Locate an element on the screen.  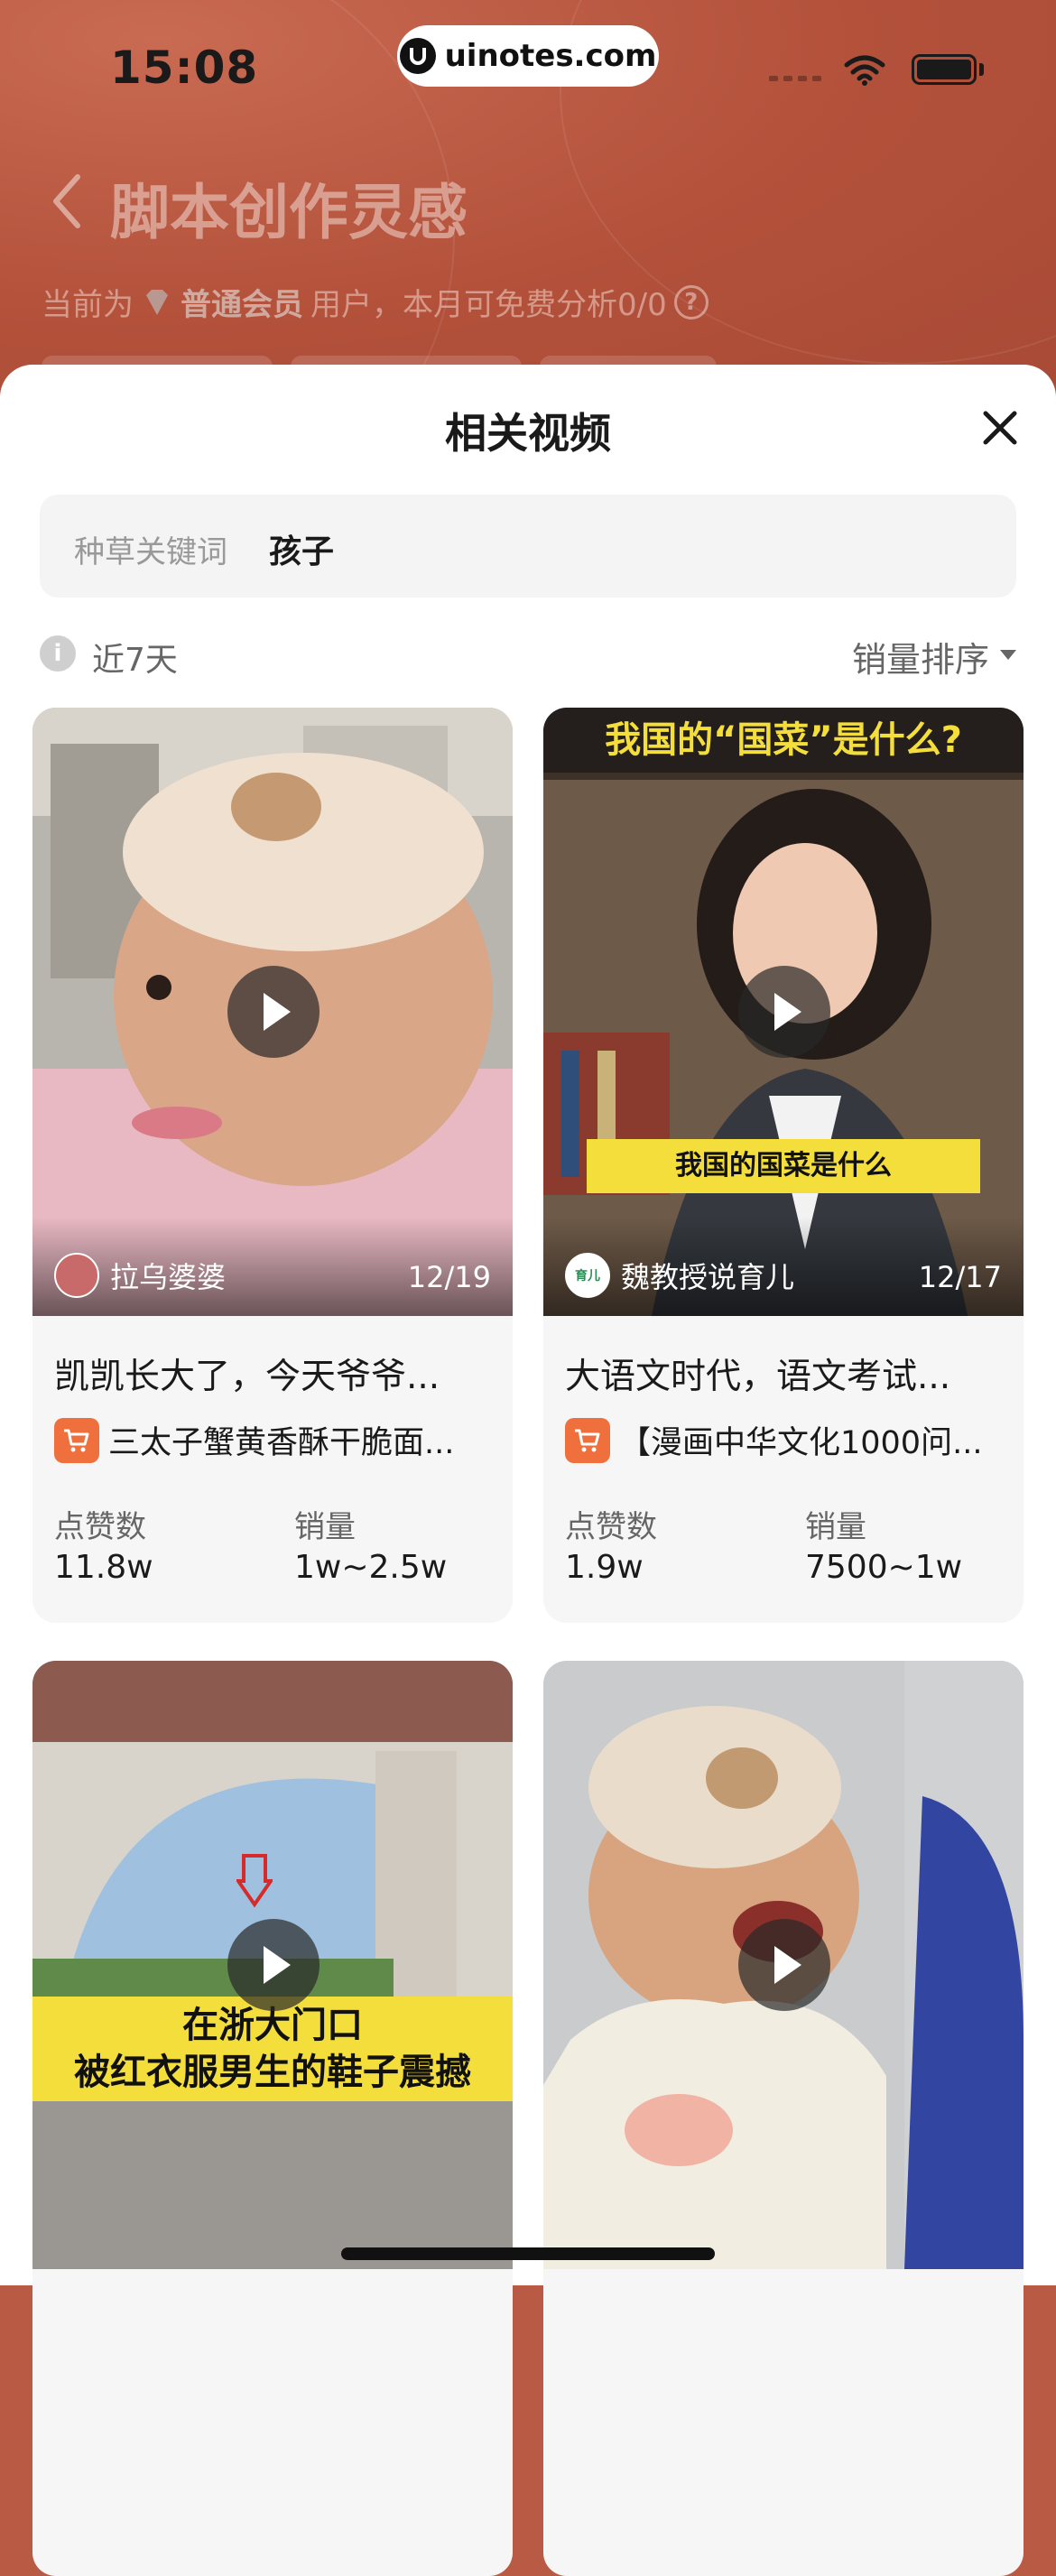
post-date: 12/17 is located at coordinates (960, 1277).